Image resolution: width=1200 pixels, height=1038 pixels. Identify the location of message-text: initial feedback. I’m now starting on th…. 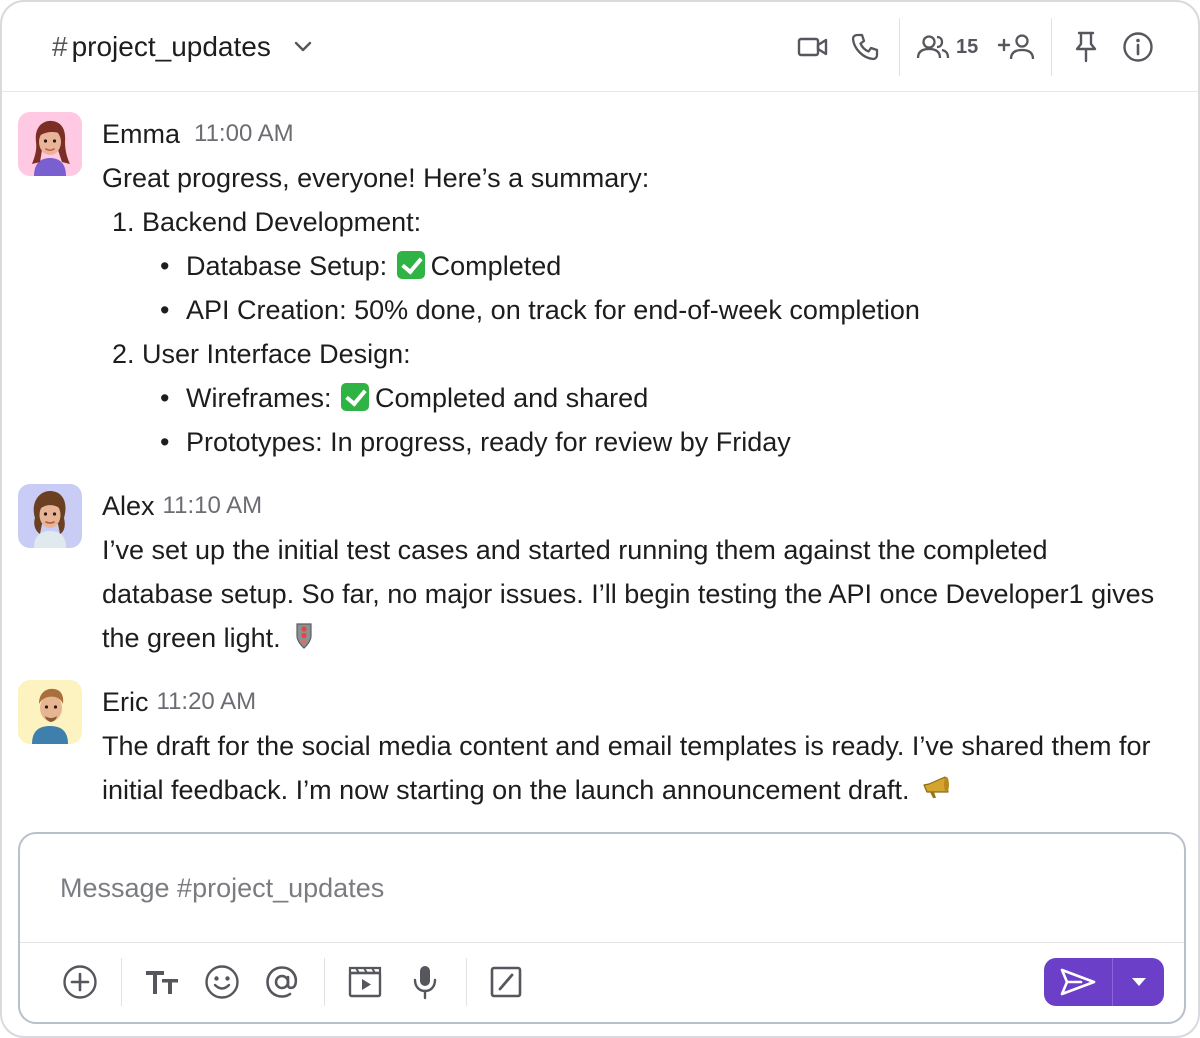
(506, 790).